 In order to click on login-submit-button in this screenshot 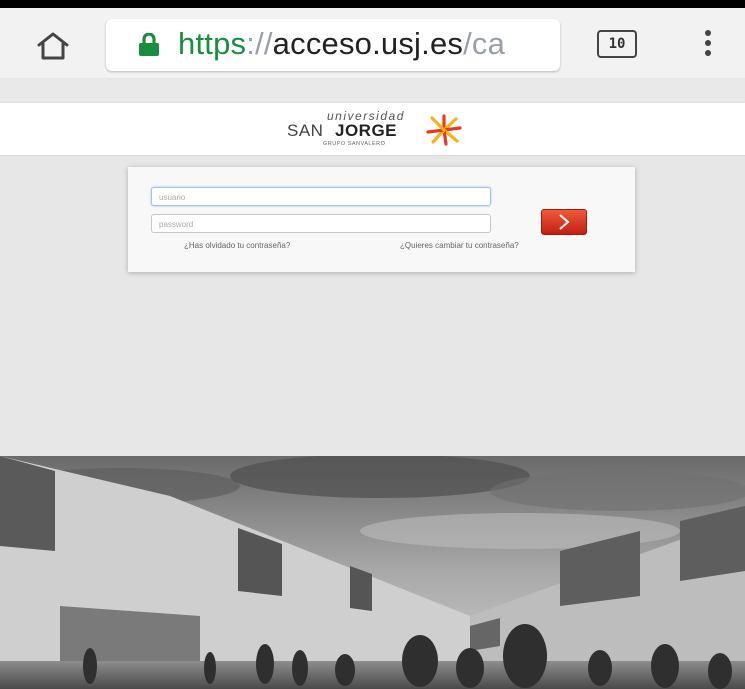, I will do `click(564, 222)`.